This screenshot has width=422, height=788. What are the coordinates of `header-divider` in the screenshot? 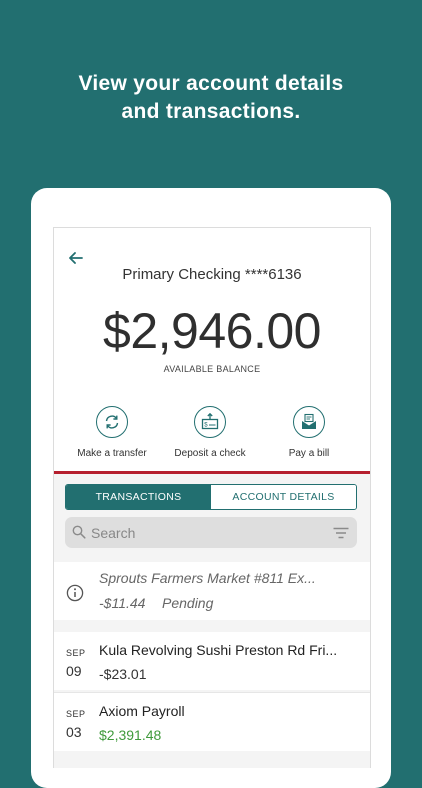 It's located at (212, 472).